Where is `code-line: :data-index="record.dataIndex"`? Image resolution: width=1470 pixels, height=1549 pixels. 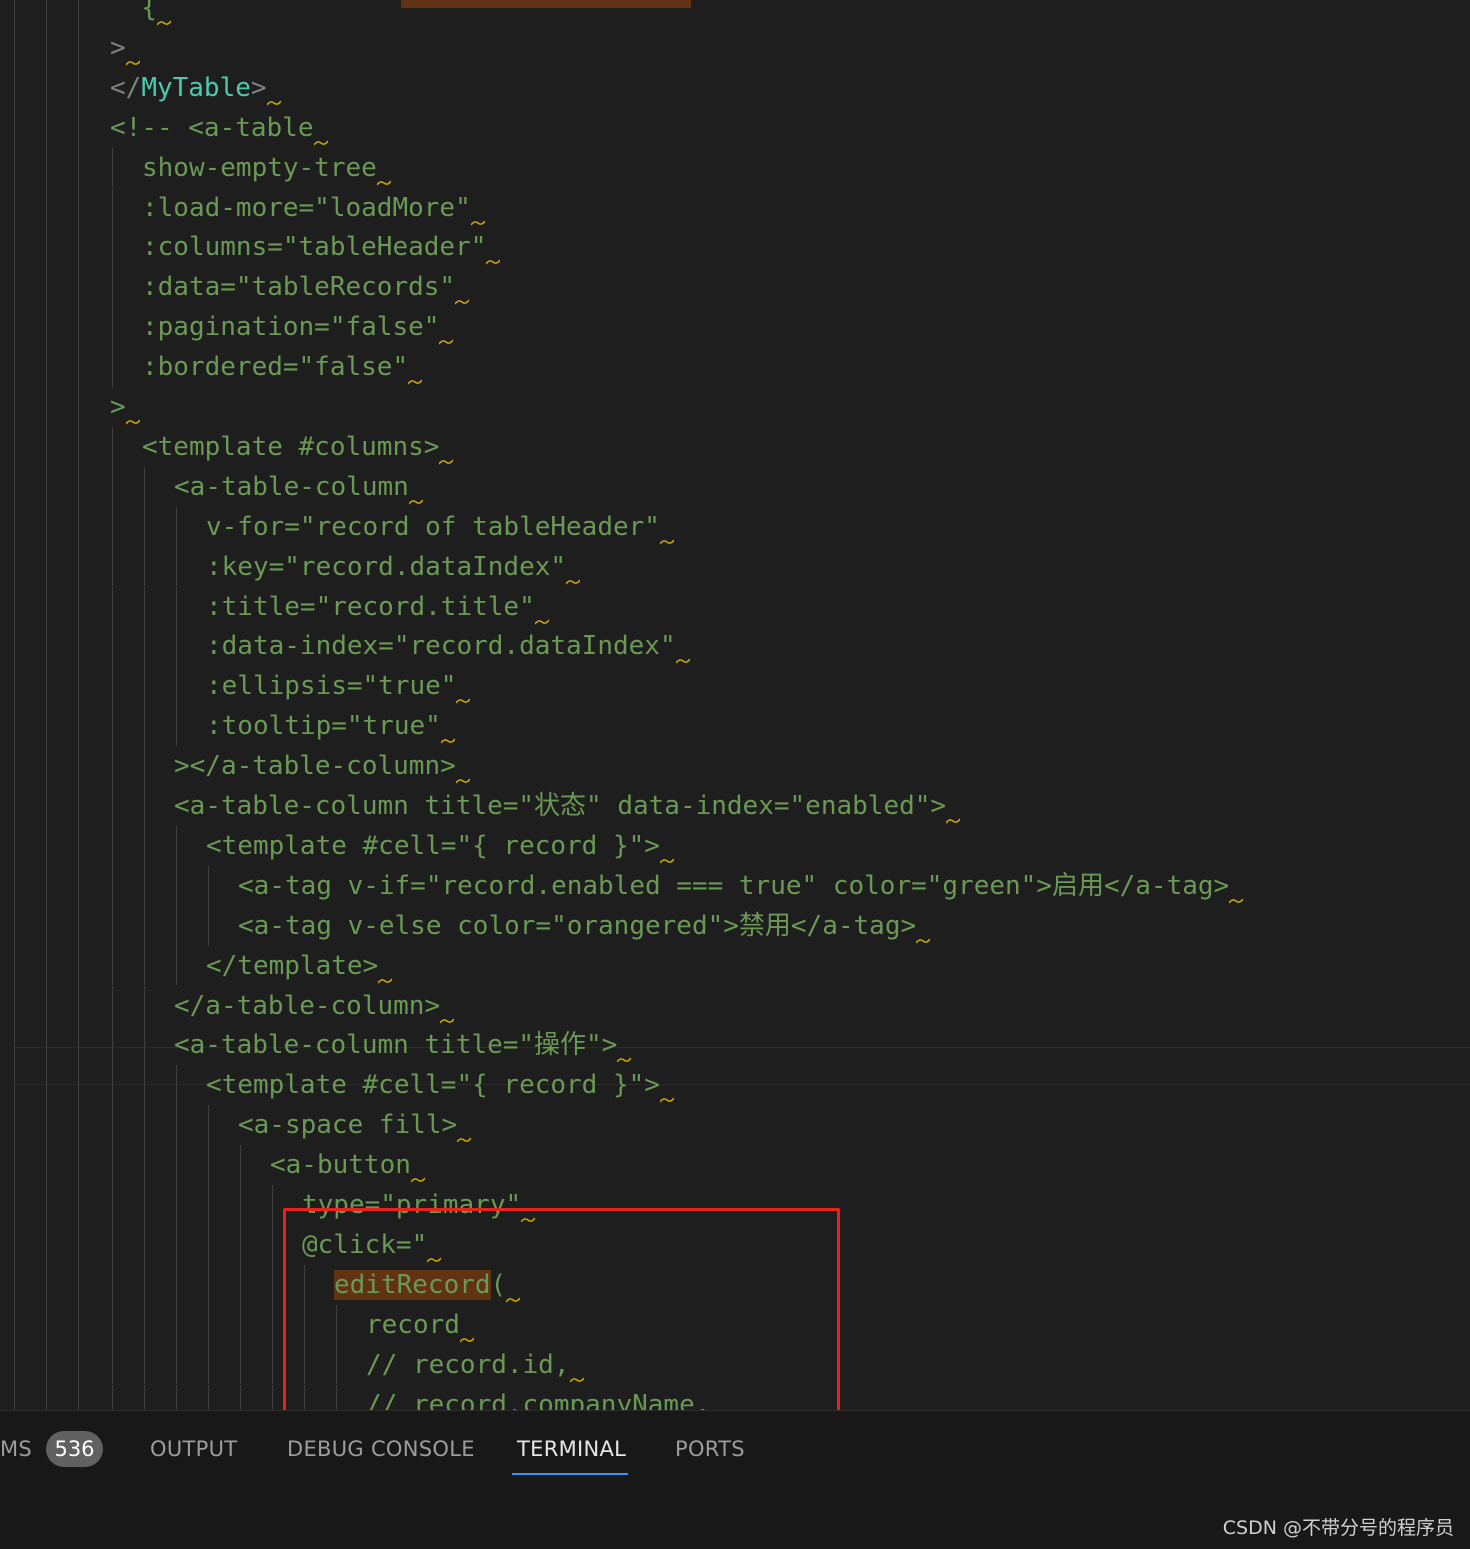
code-line: :data-index="record.dataIndex" is located at coordinates (441, 646).